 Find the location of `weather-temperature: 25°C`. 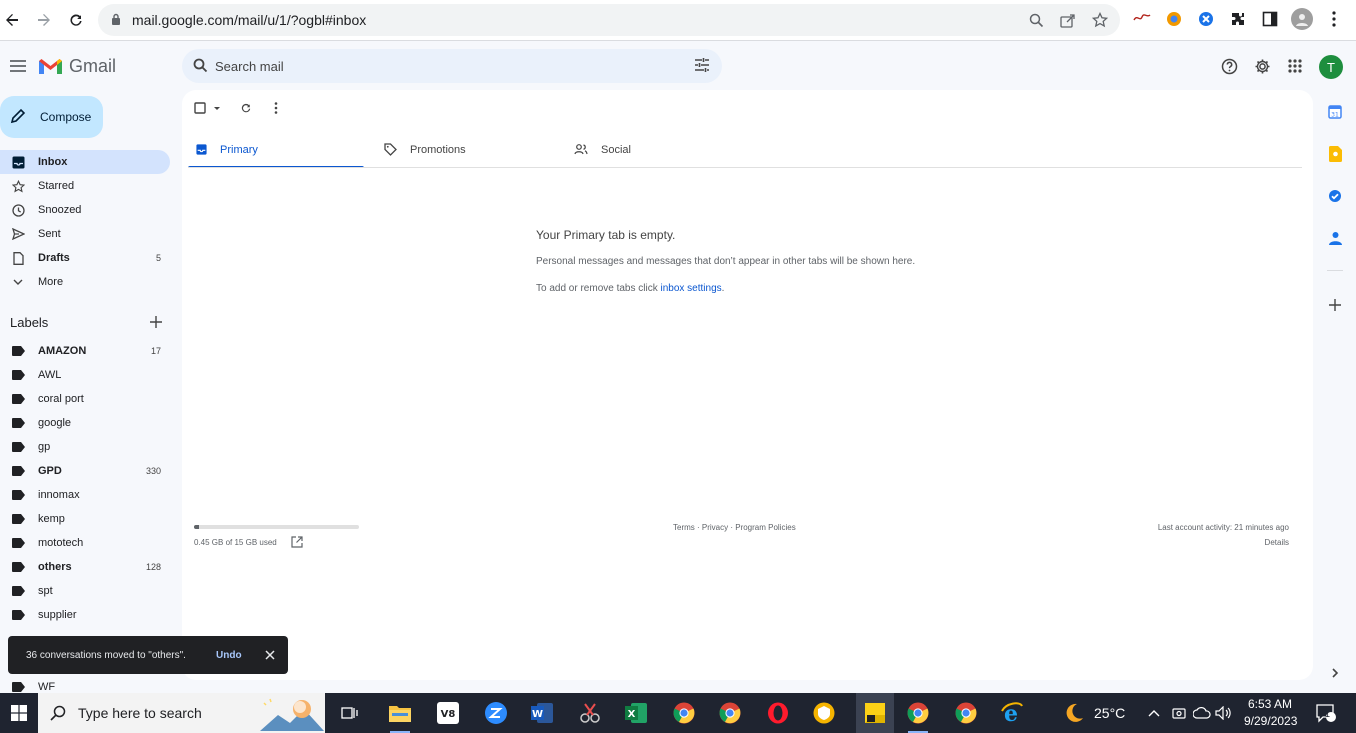

weather-temperature: 25°C is located at coordinates (1109, 713).